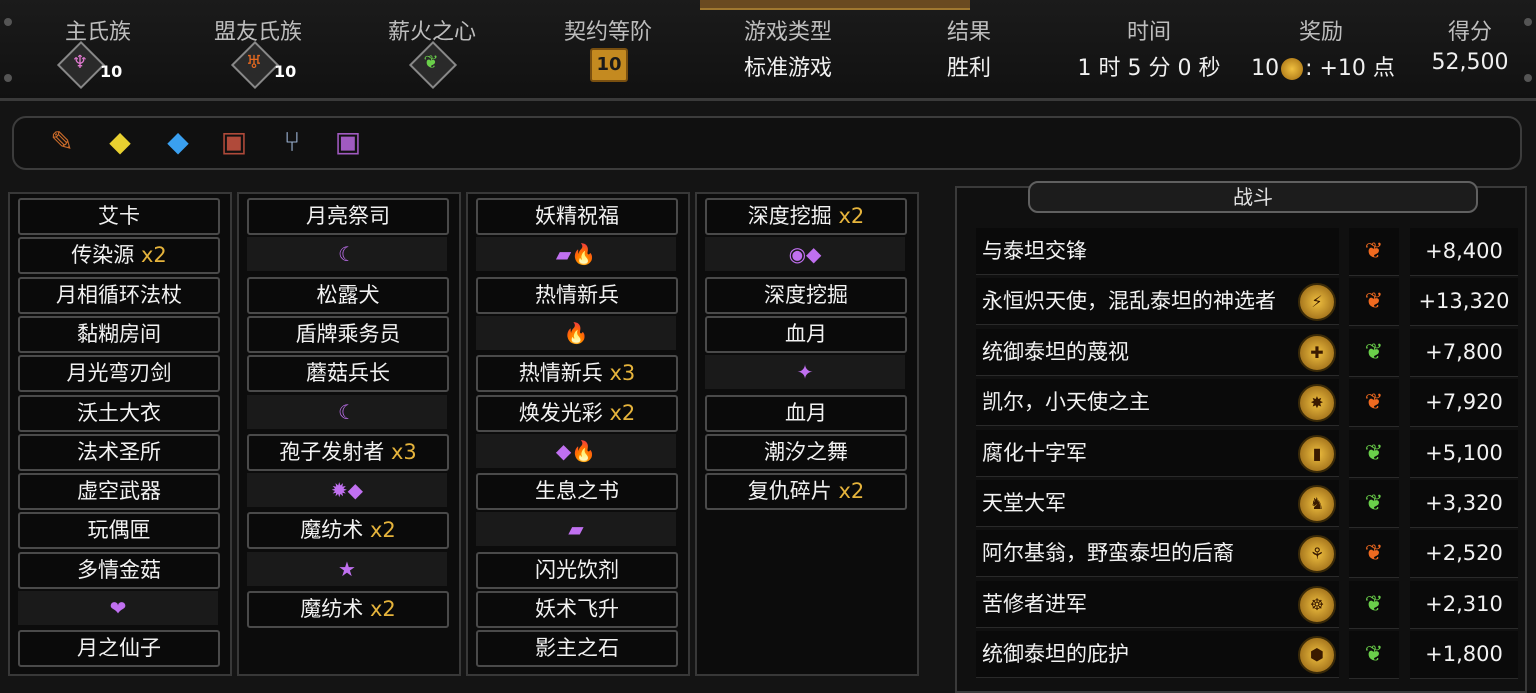  Describe the element at coordinates (577, 570) in the screenshot. I see `card-entry: 闪光饮剂` at that location.